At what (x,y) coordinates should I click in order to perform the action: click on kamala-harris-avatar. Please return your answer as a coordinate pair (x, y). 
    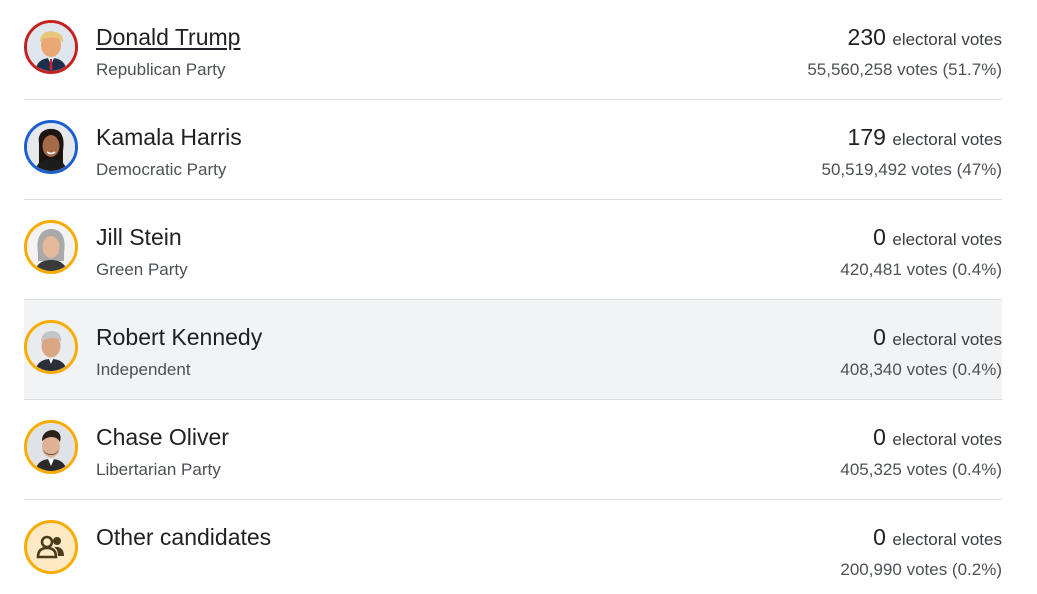
    Looking at the image, I should click on (51, 147).